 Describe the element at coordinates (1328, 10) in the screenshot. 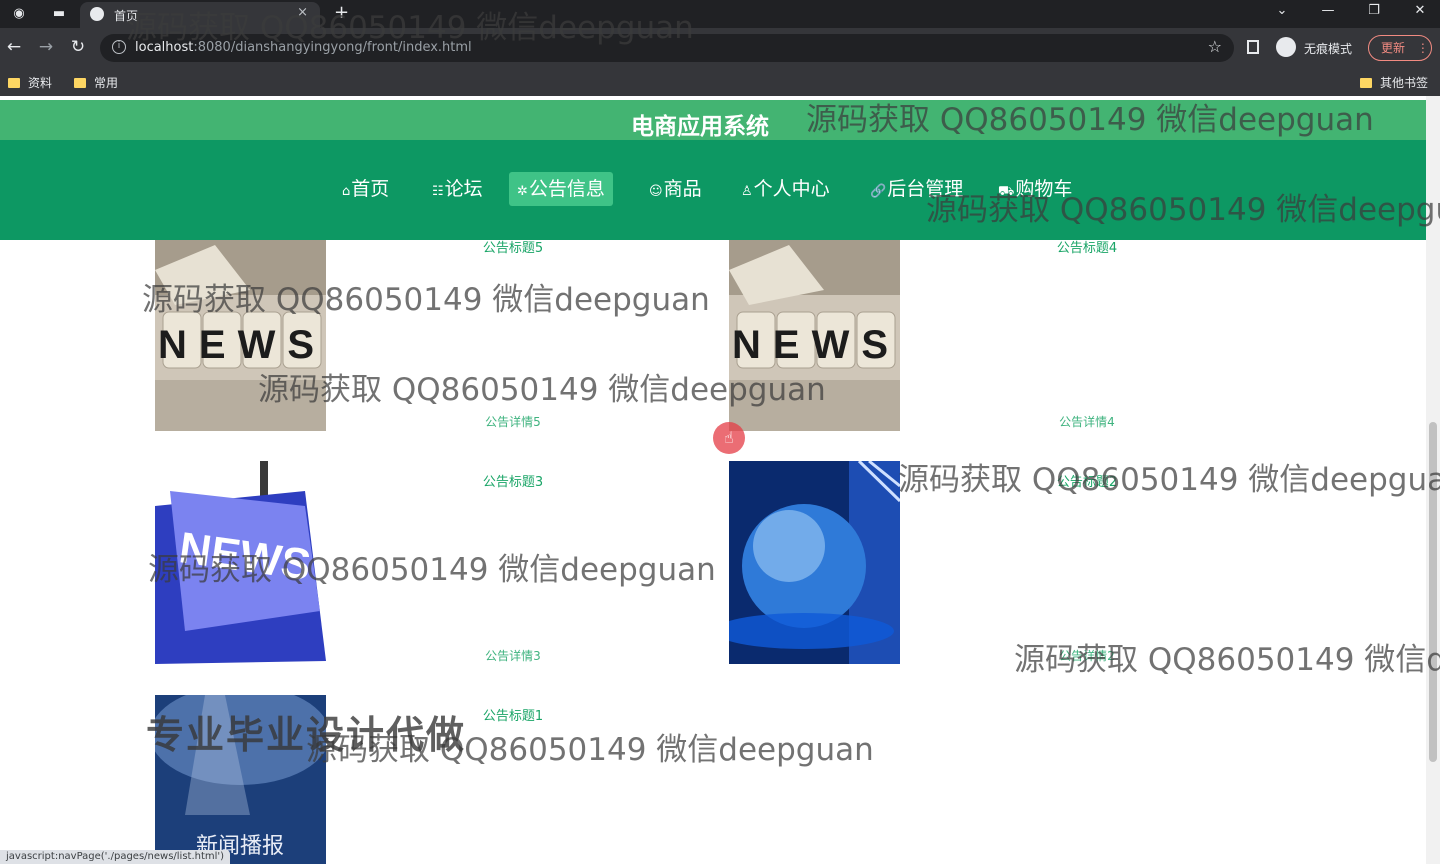

I see `minimize-icon: —` at that location.